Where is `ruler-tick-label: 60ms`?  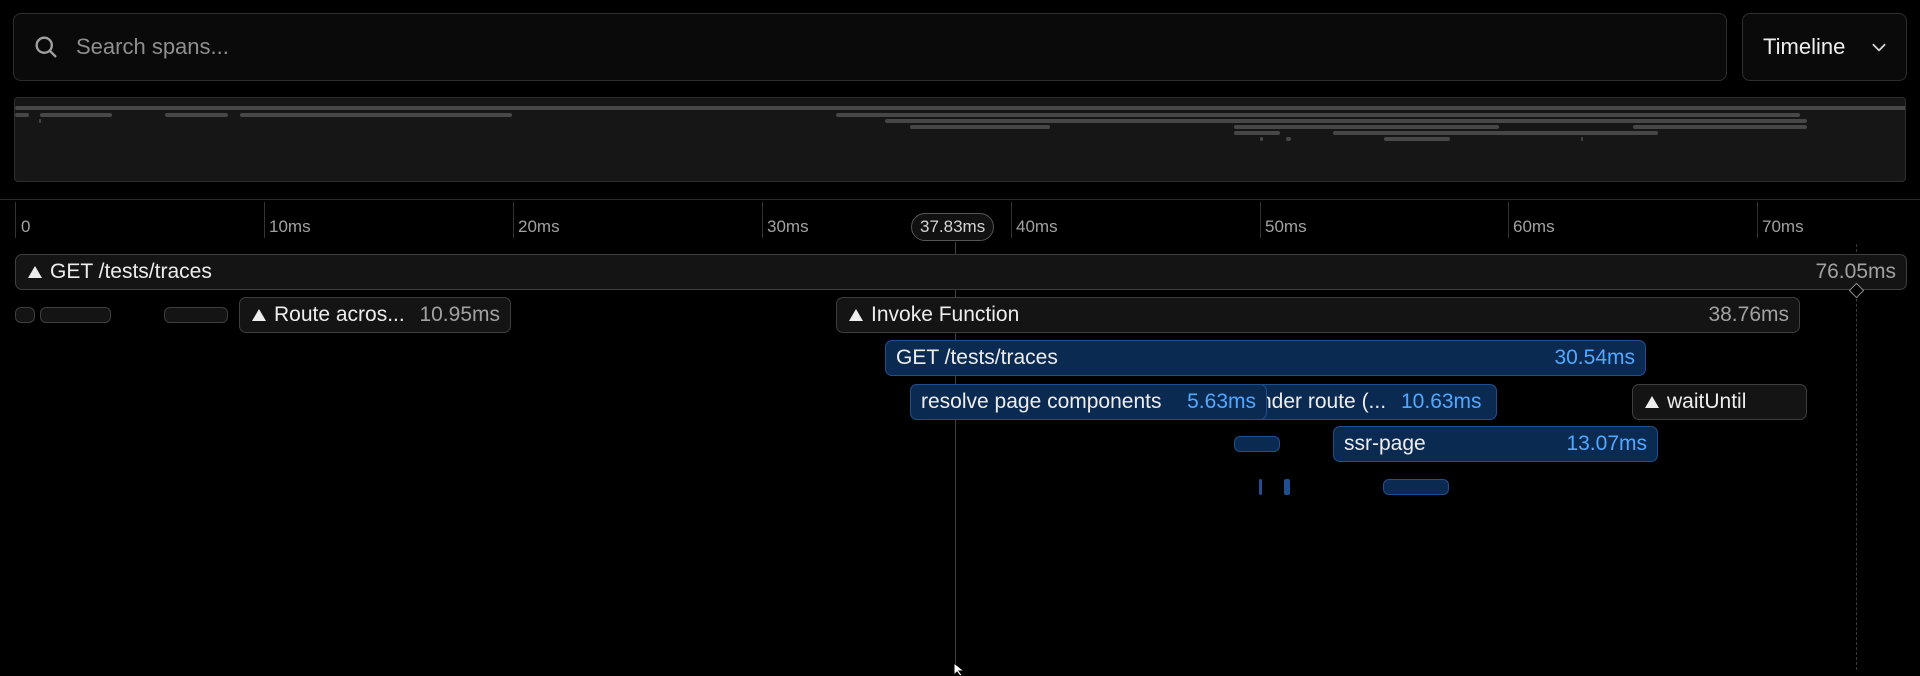
ruler-tick-label: 60ms is located at coordinates (1534, 226).